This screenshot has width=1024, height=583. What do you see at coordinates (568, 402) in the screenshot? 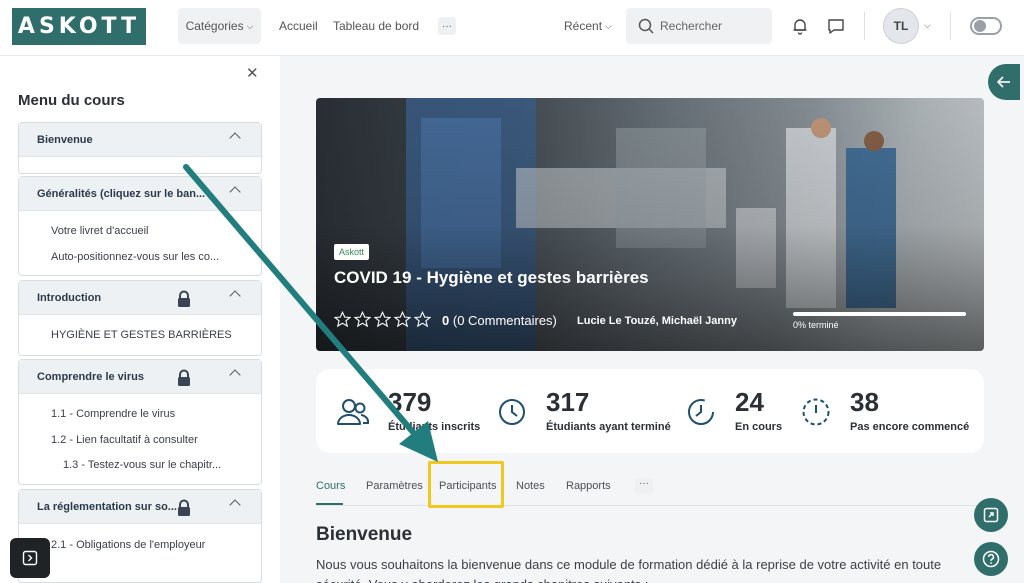
I see `stat-completed-value: 317` at bounding box center [568, 402].